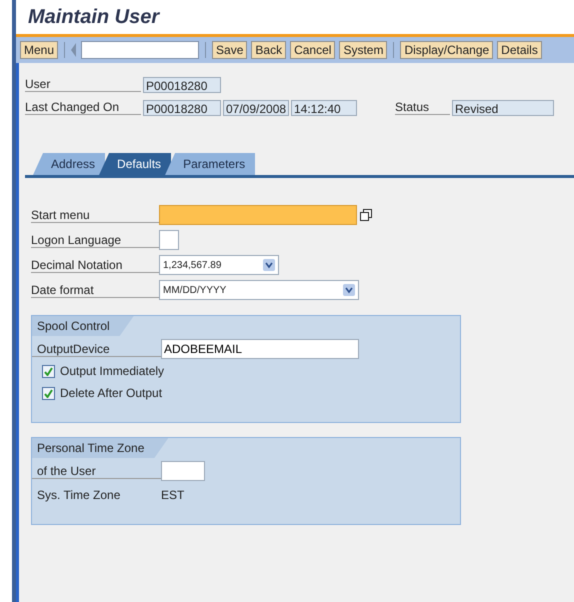 This screenshot has height=602, width=574. I want to click on checkbox-label: Delete After Output, so click(111, 393).